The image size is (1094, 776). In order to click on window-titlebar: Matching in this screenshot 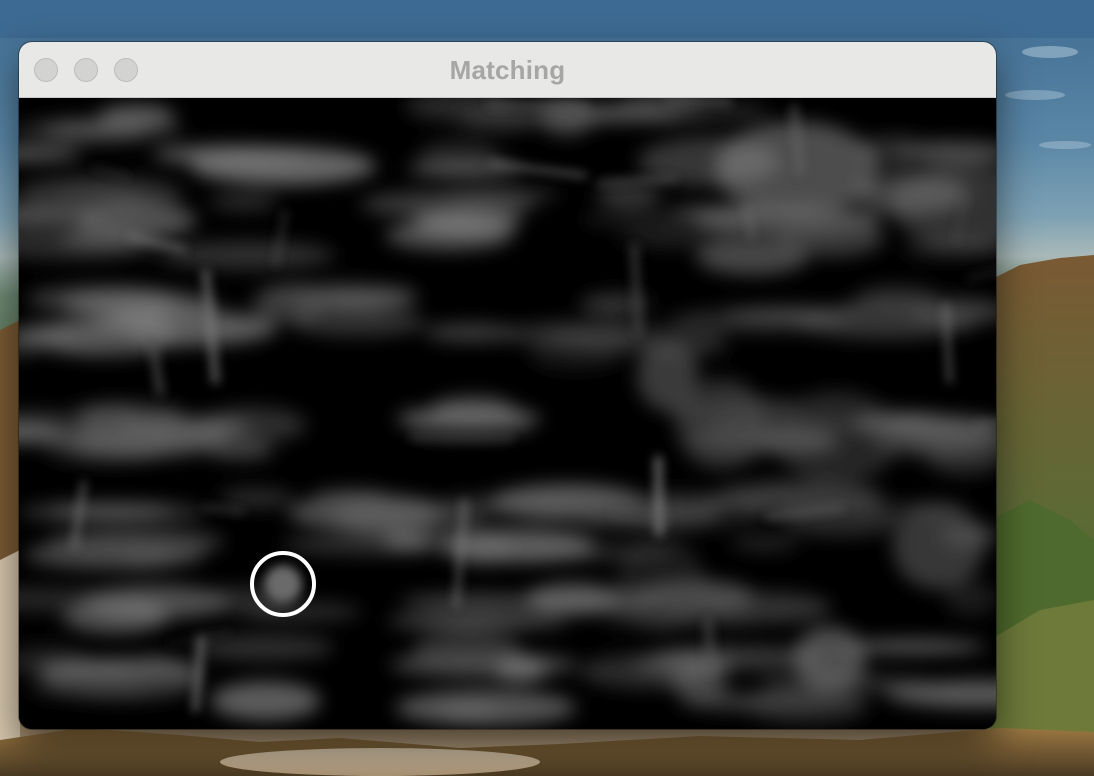, I will do `click(507, 70)`.